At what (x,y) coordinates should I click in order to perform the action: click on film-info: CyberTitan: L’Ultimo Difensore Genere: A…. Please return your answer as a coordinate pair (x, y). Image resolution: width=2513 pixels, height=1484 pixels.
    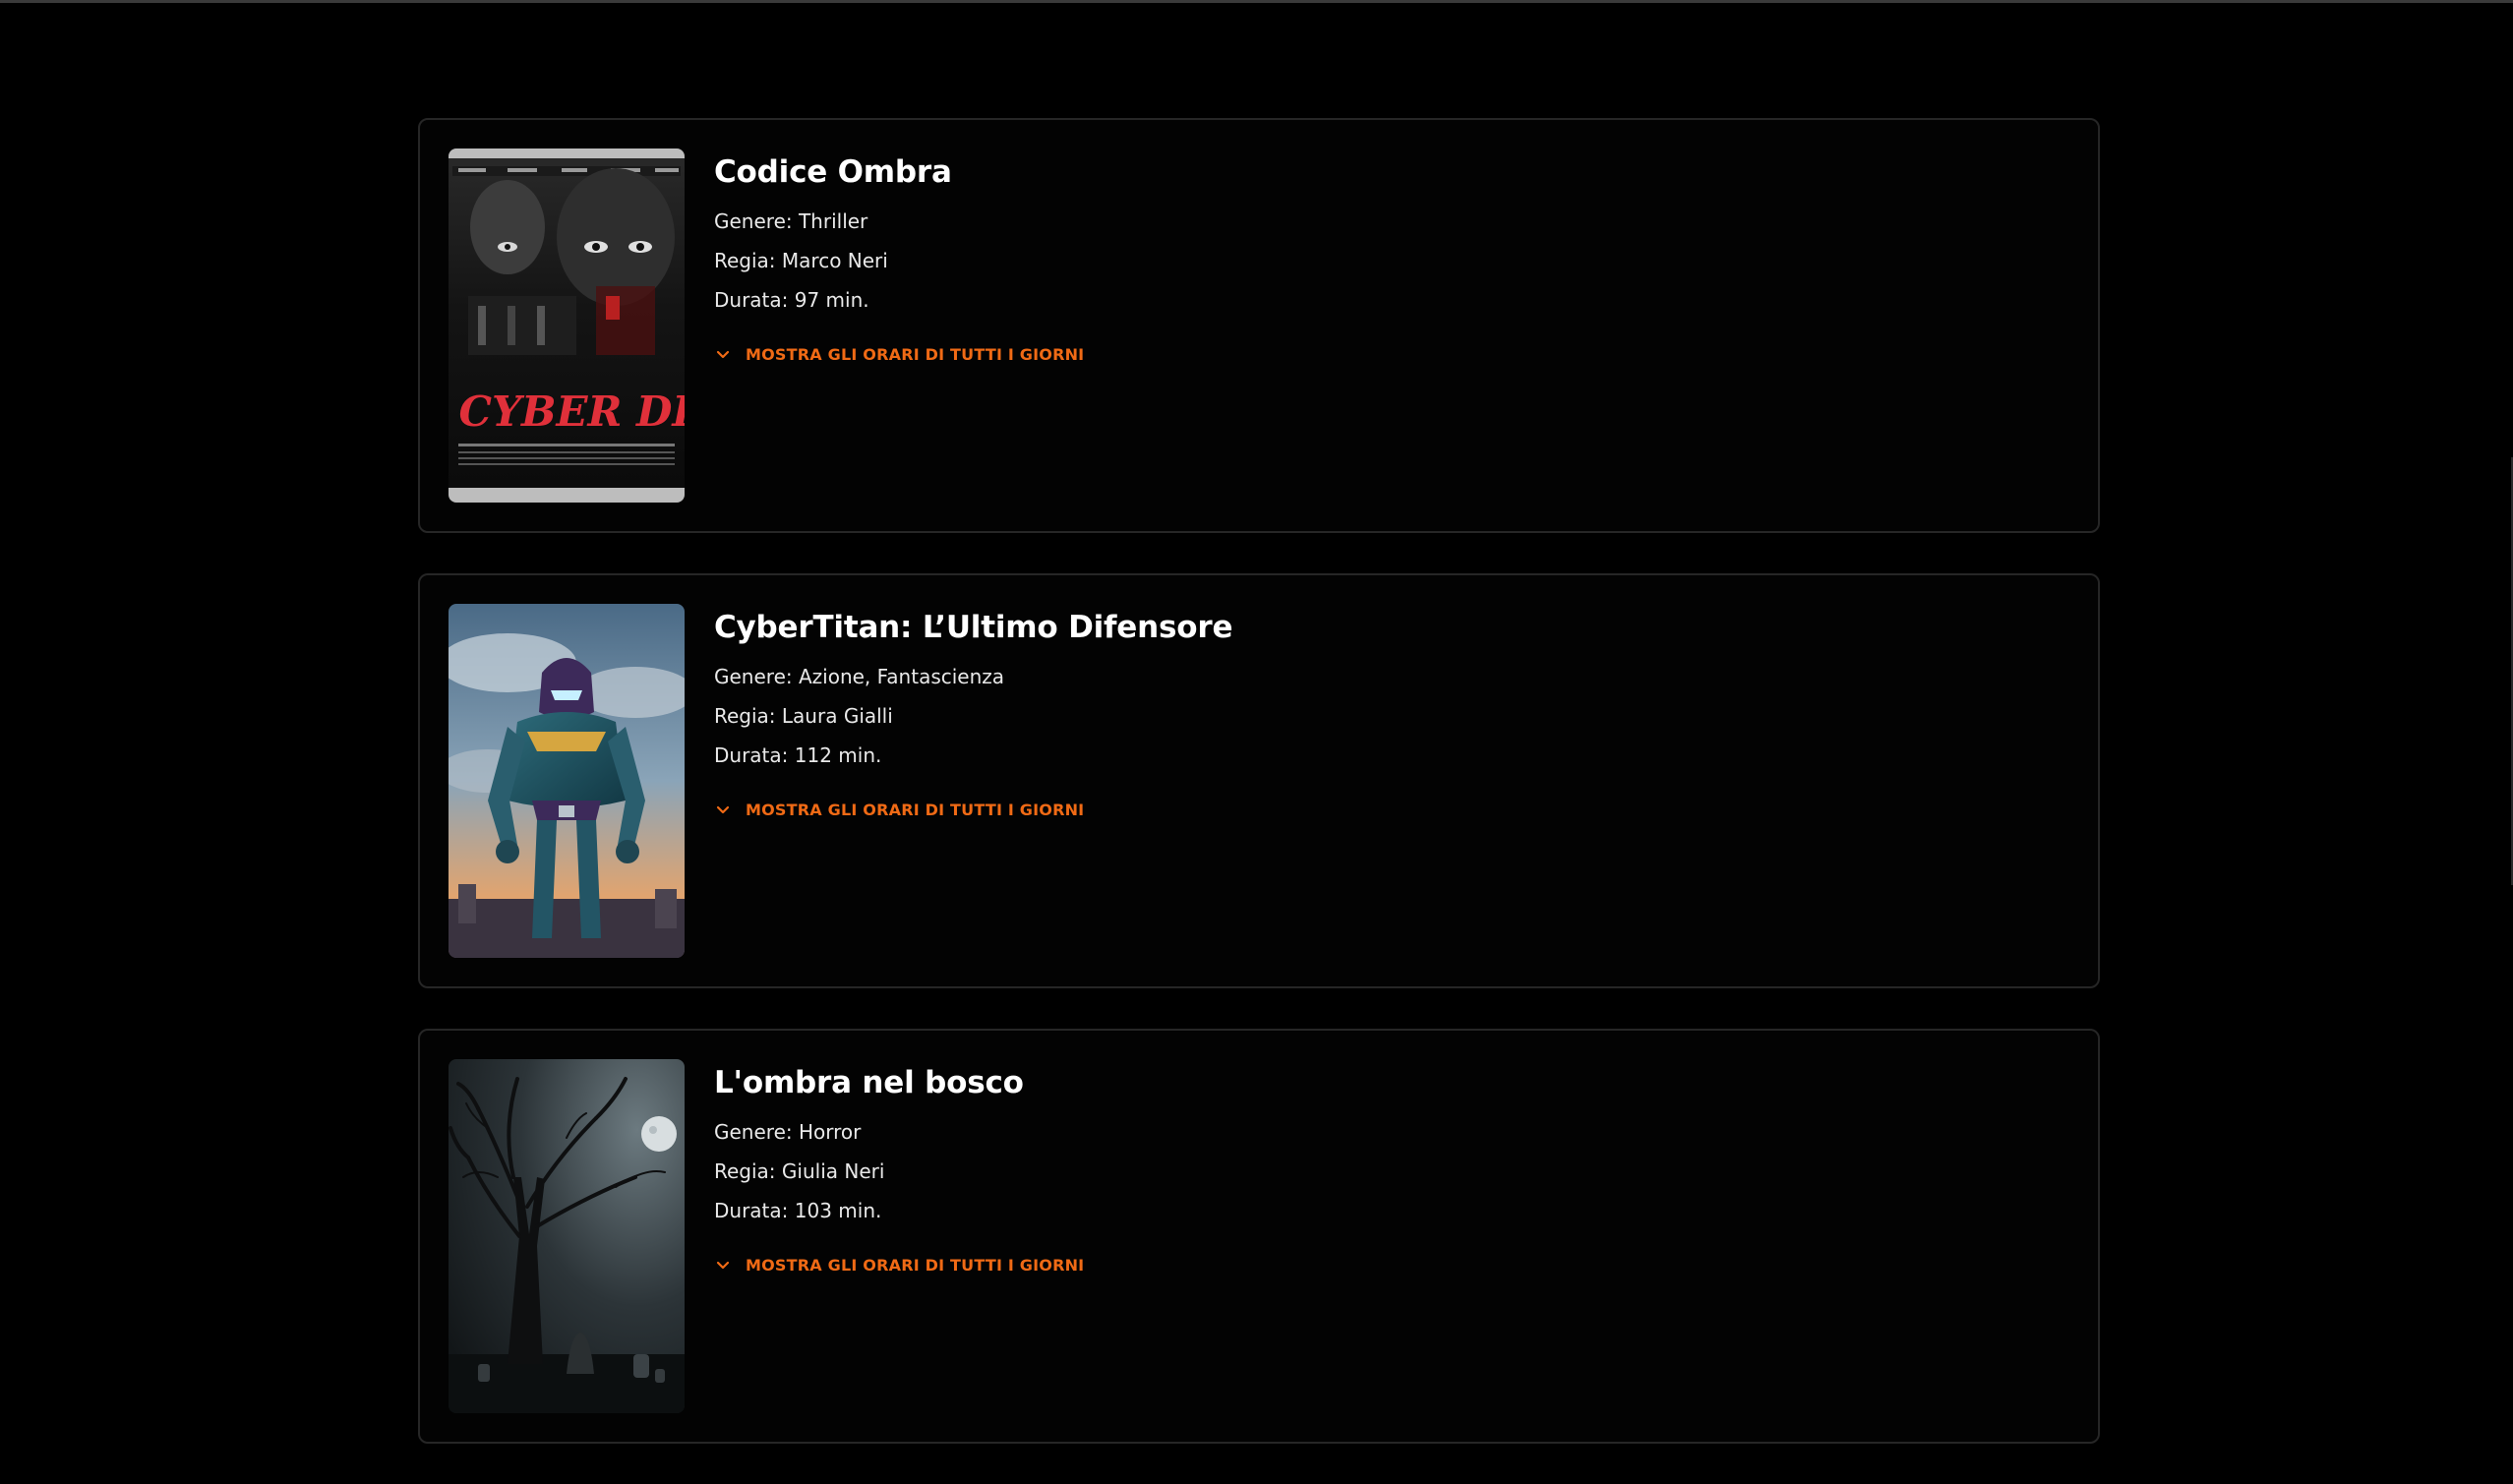
    Looking at the image, I should click on (1391, 715).